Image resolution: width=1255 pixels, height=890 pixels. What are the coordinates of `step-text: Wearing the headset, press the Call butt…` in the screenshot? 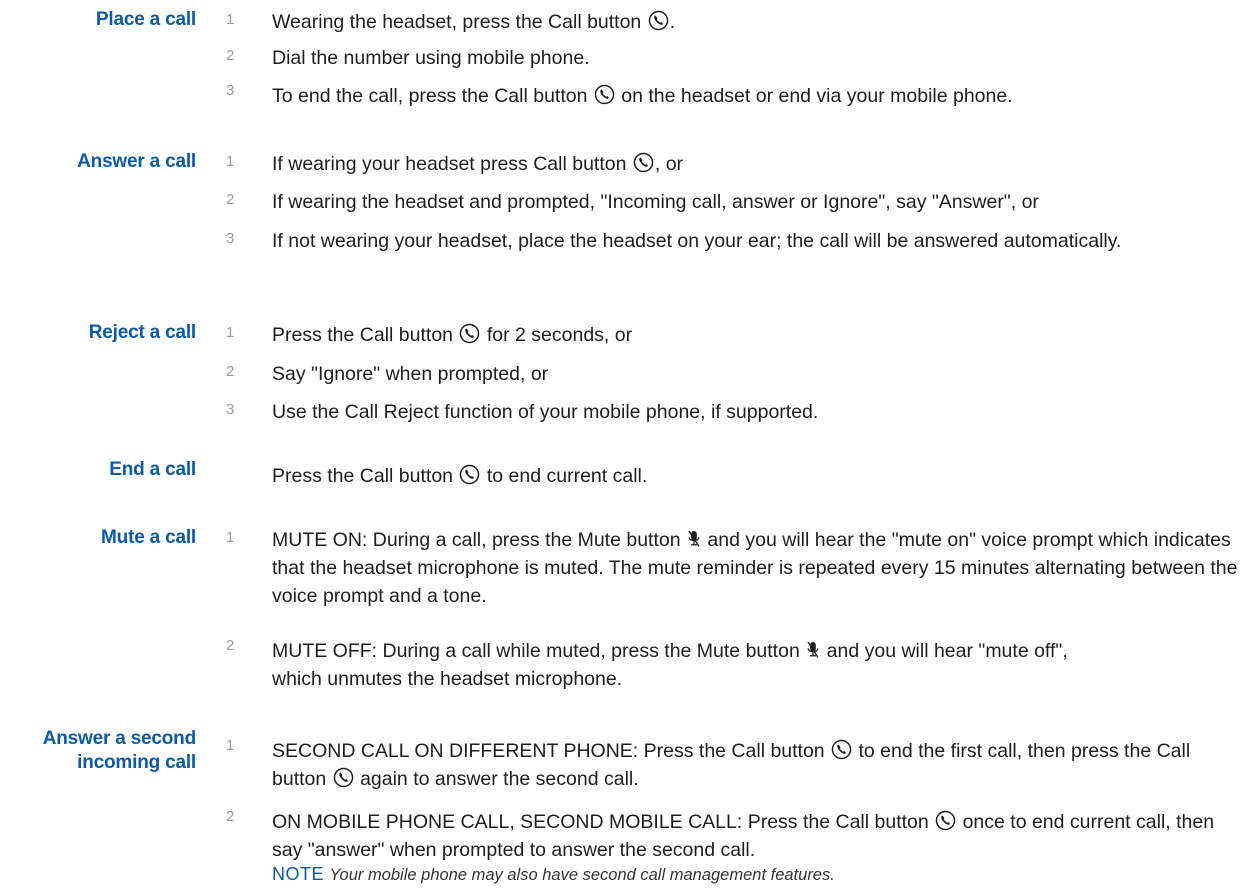 It's located at (759, 22).